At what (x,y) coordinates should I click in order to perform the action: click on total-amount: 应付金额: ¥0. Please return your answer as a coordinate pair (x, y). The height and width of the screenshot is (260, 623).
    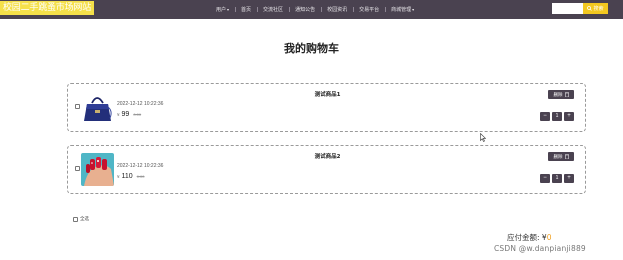
    Looking at the image, I should click on (529, 237).